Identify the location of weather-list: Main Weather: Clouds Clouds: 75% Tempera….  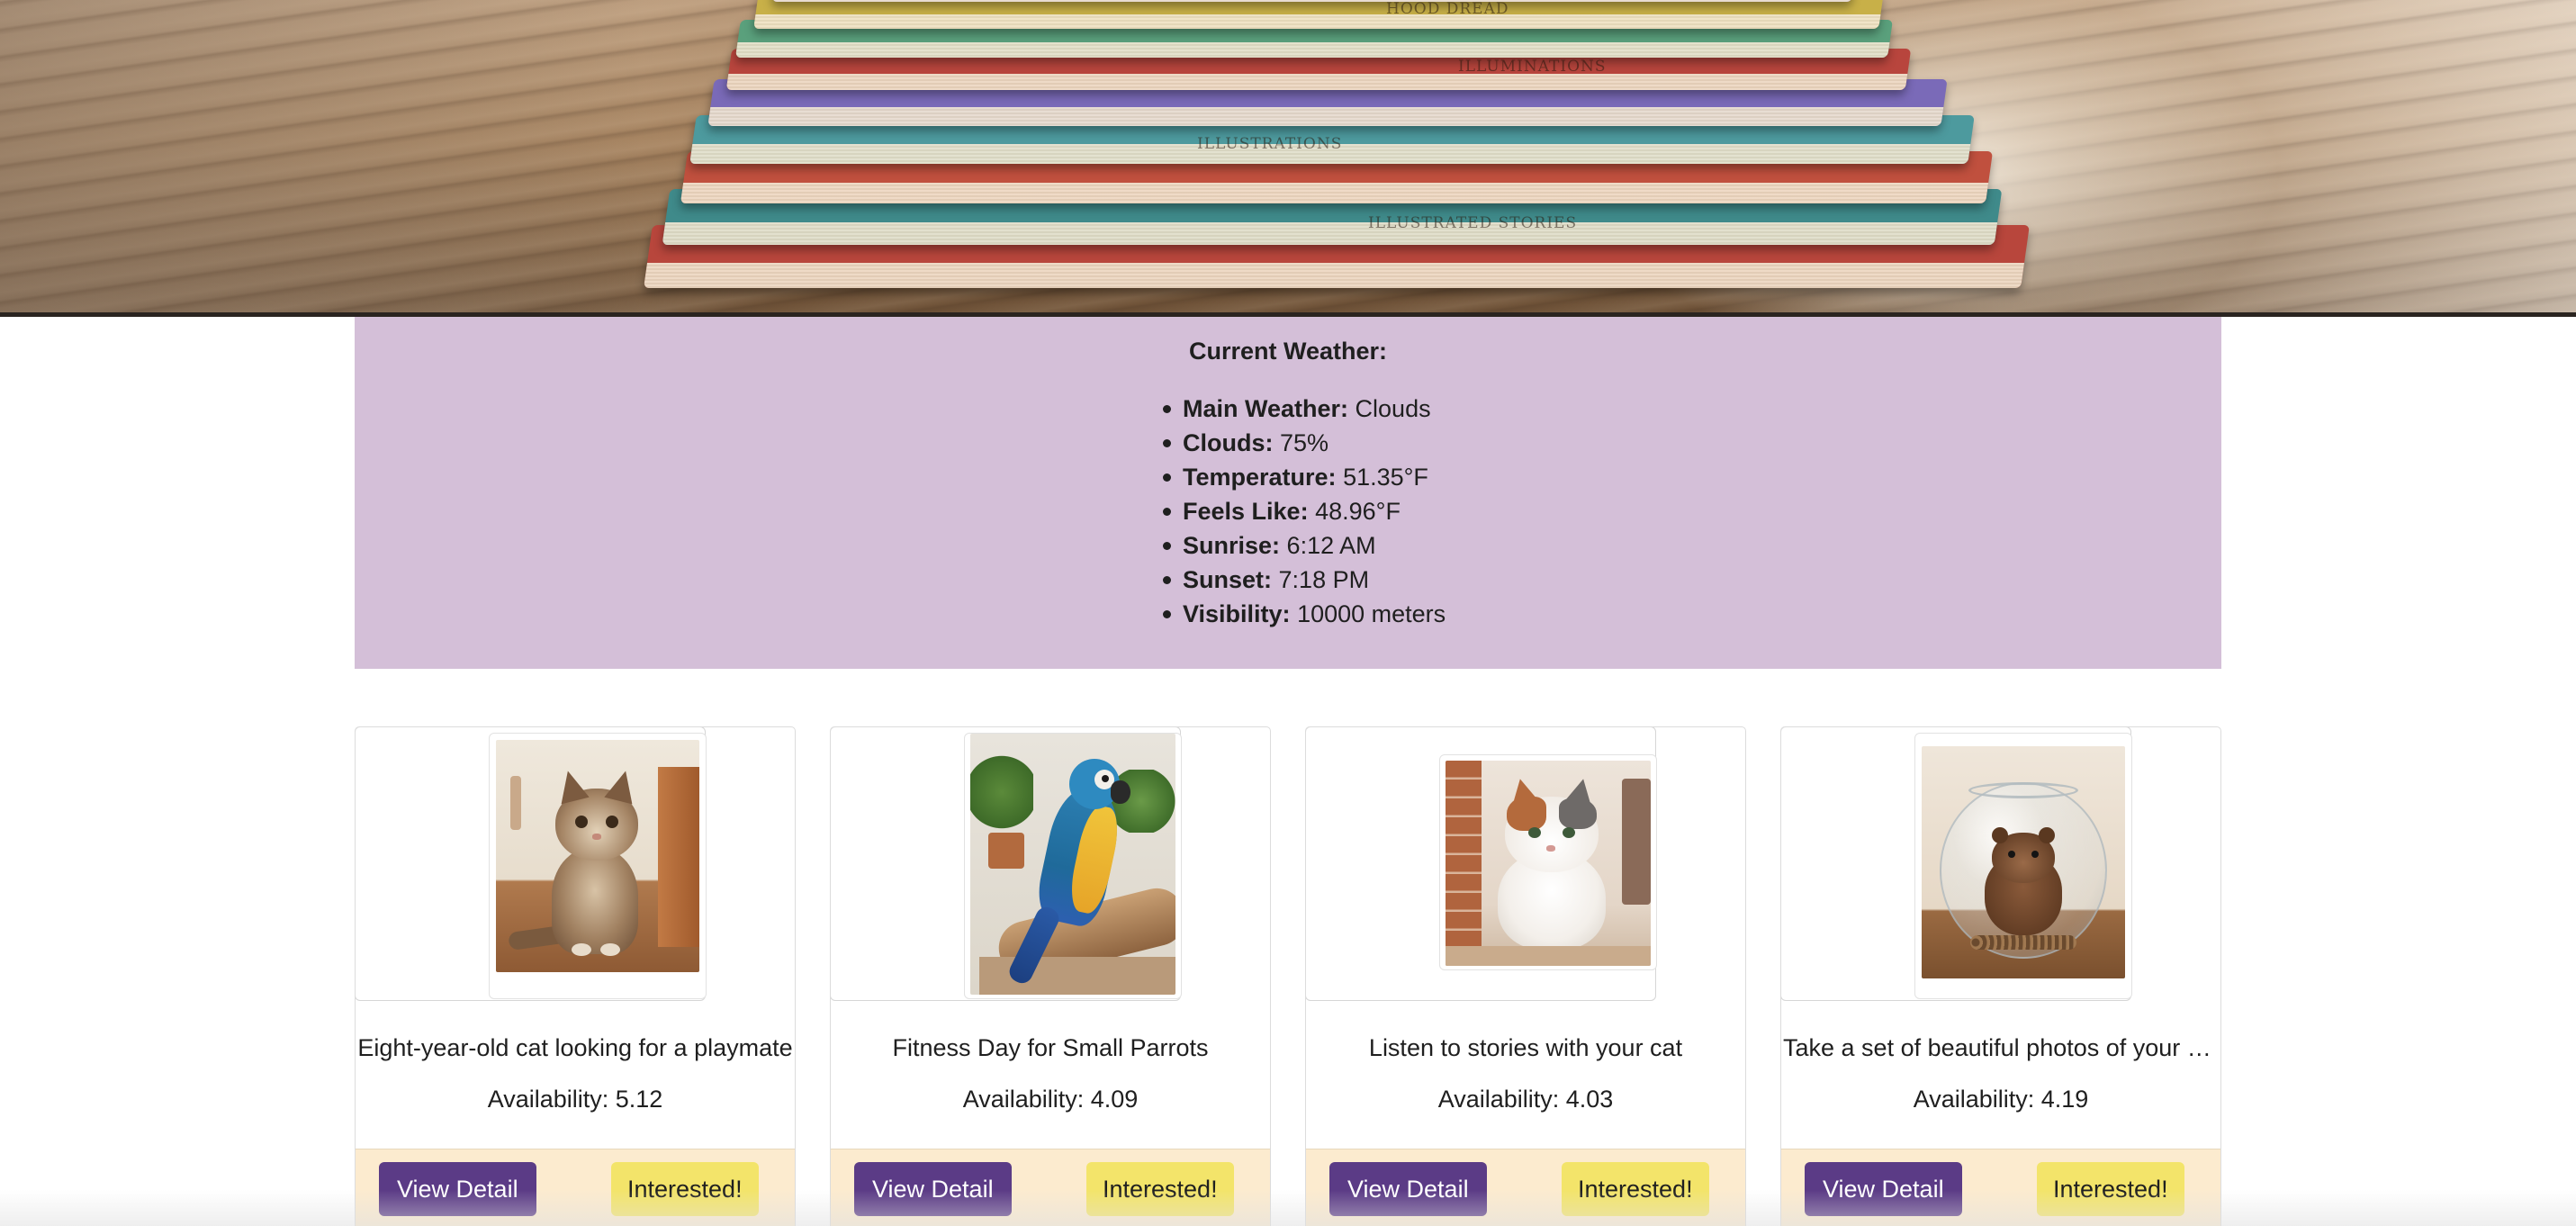
(1304, 512).